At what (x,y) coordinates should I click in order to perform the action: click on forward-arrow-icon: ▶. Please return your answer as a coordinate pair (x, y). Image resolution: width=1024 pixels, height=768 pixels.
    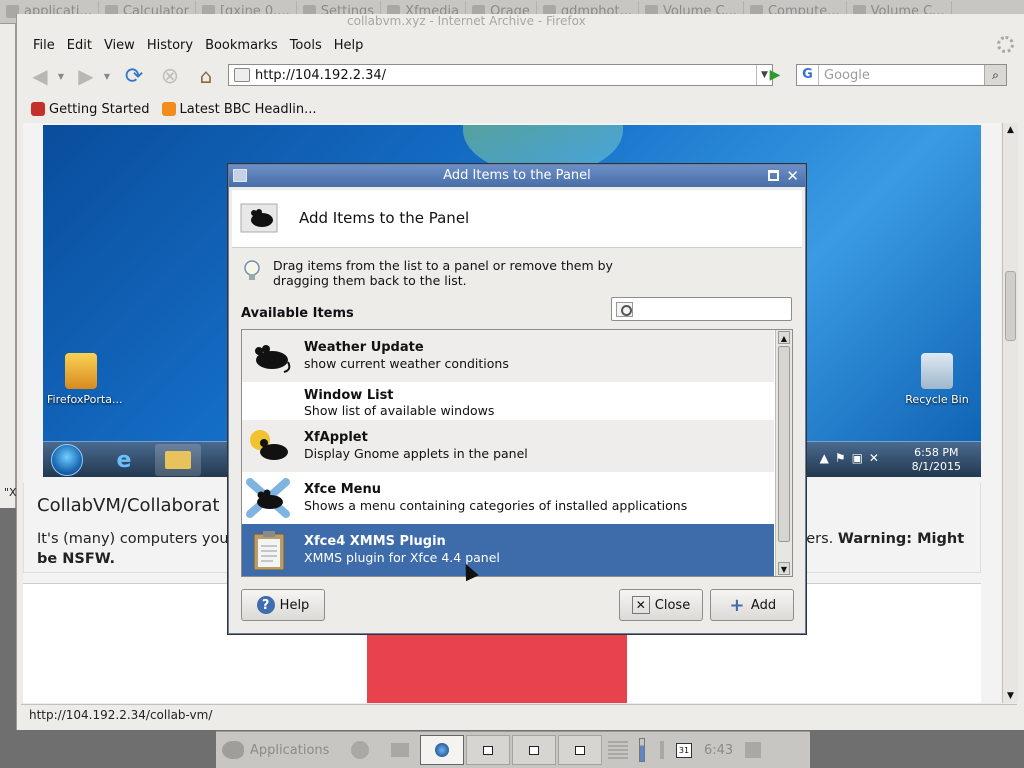
    Looking at the image, I should click on (86, 76).